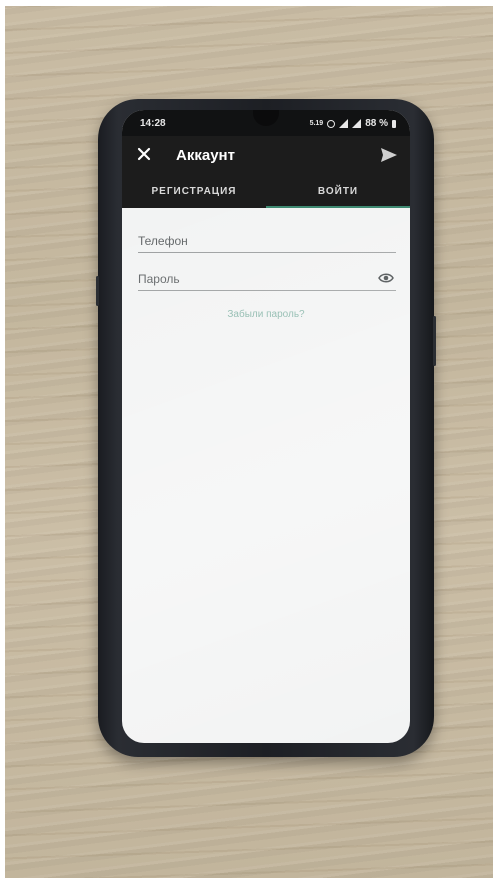 The image size is (498, 883). What do you see at coordinates (97, 291) in the screenshot?
I see `phone-side-button-left` at bounding box center [97, 291].